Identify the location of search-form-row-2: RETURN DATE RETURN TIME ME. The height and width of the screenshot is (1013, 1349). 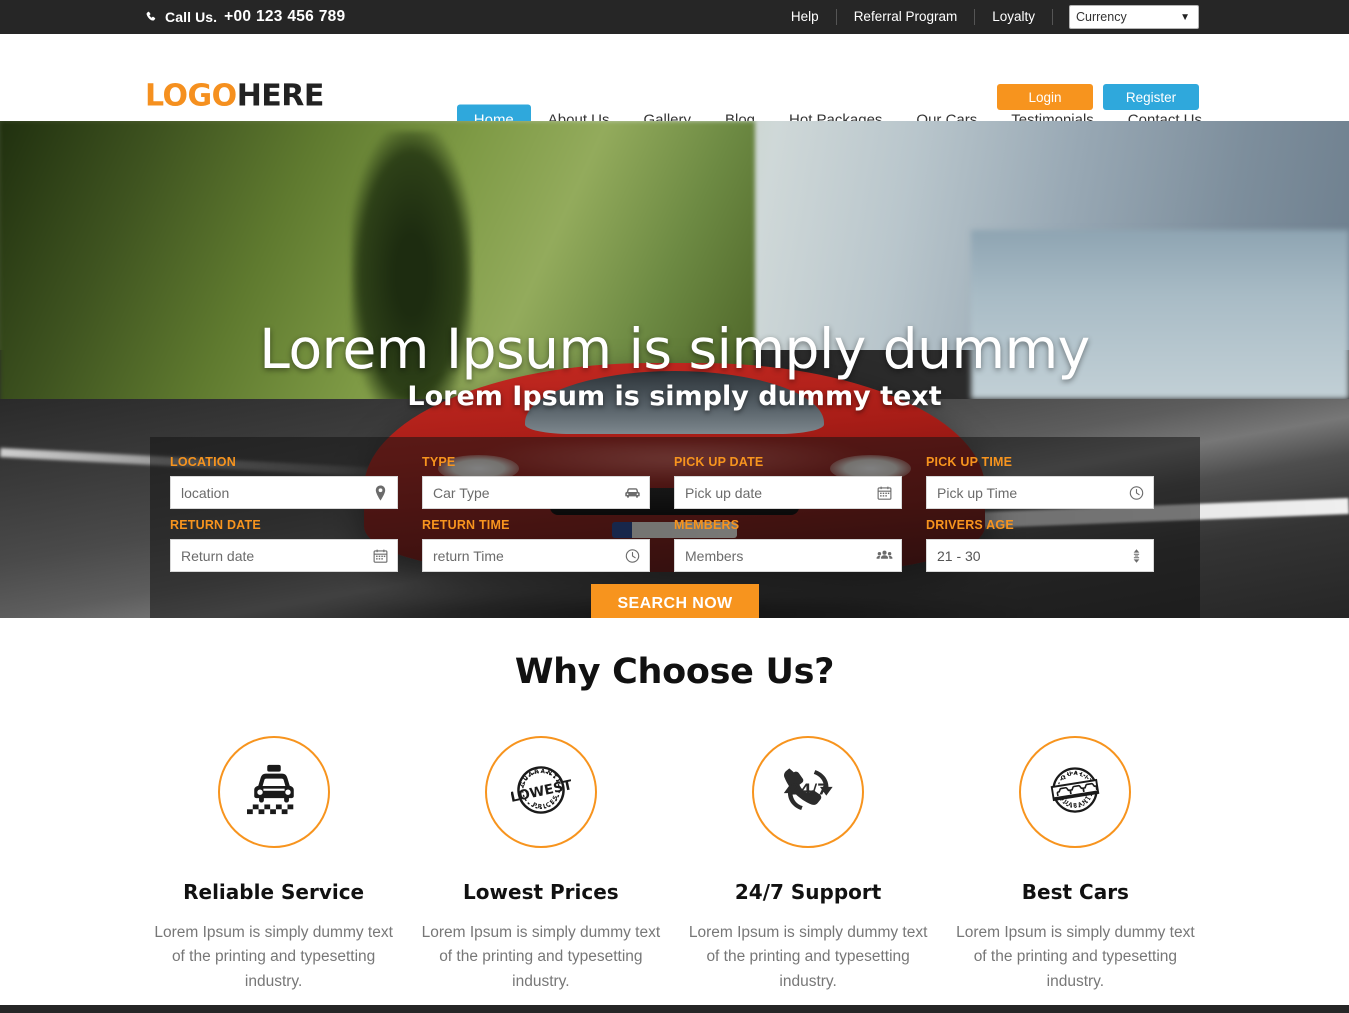
(675, 545).